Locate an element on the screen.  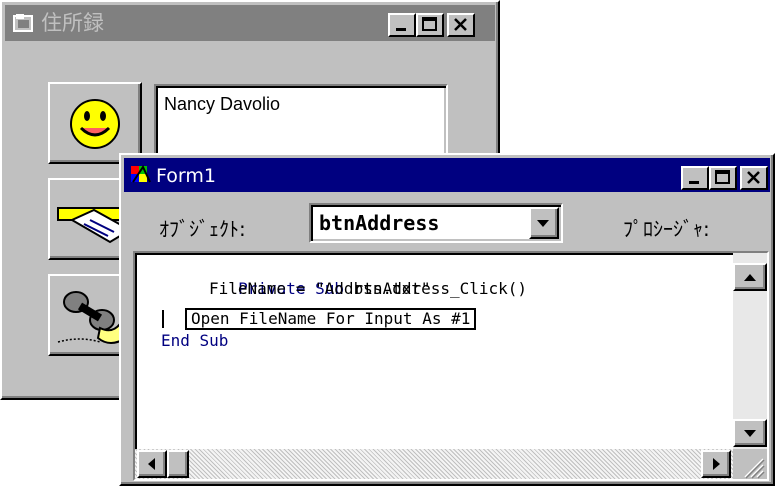
code-line-4: End Sub is located at coordinates (195, 340).